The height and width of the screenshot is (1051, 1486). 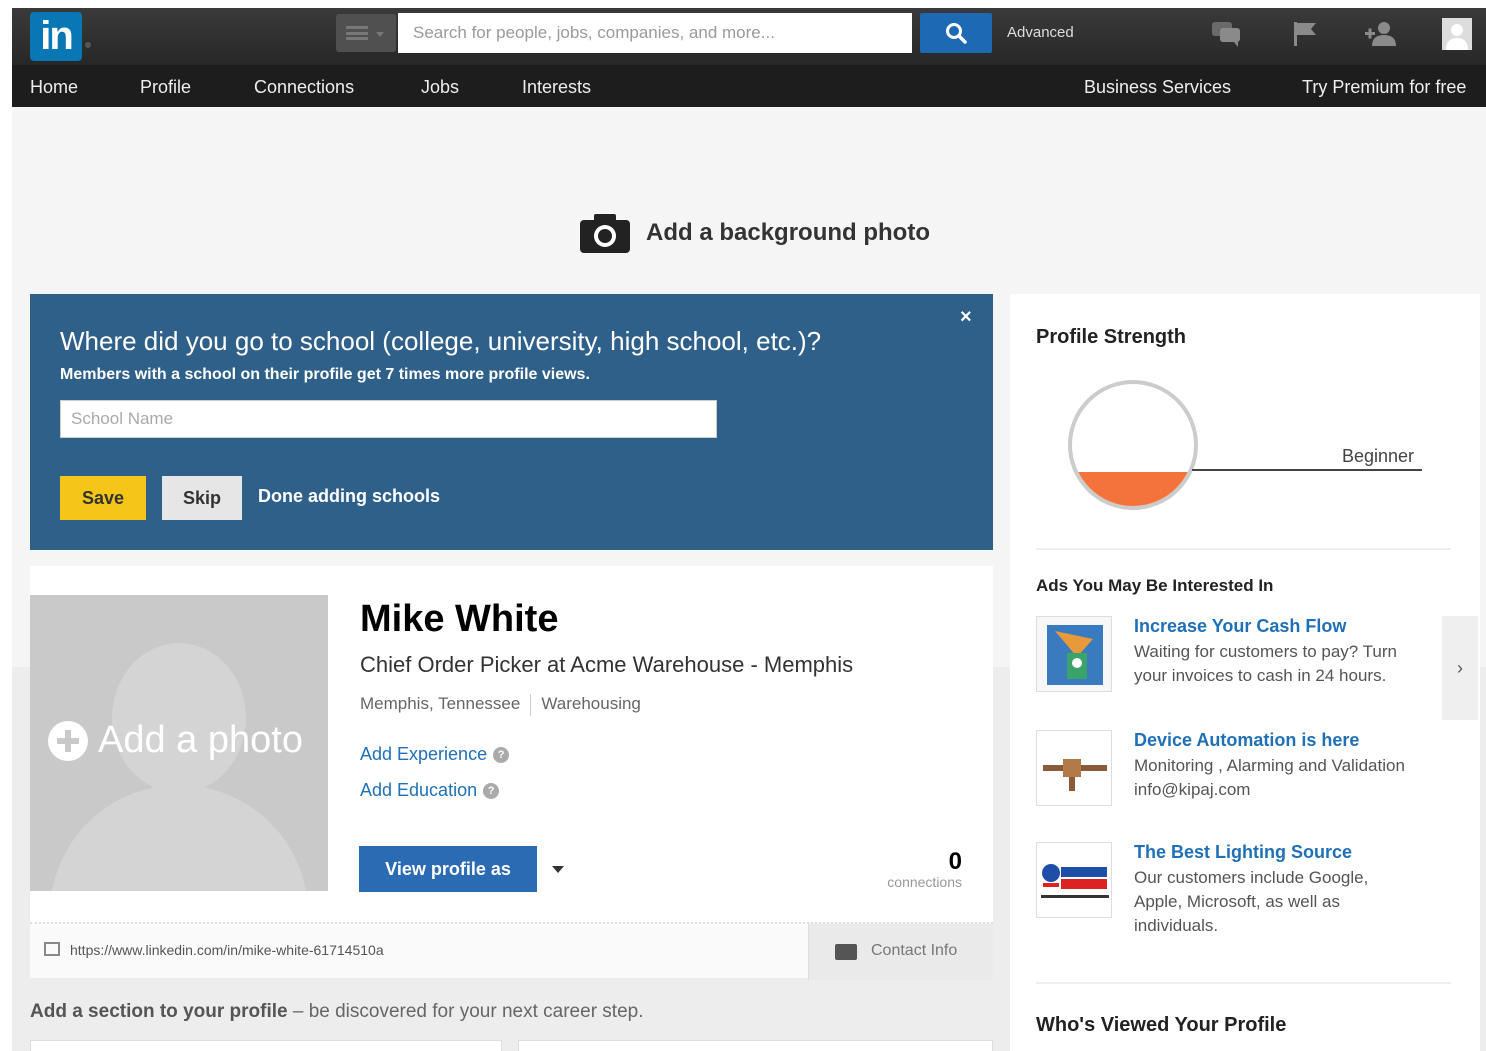 What do you see at coordinates (936, 862) in the screenshot?
I see `connections-count: 0` at bounding box center [936, 862].